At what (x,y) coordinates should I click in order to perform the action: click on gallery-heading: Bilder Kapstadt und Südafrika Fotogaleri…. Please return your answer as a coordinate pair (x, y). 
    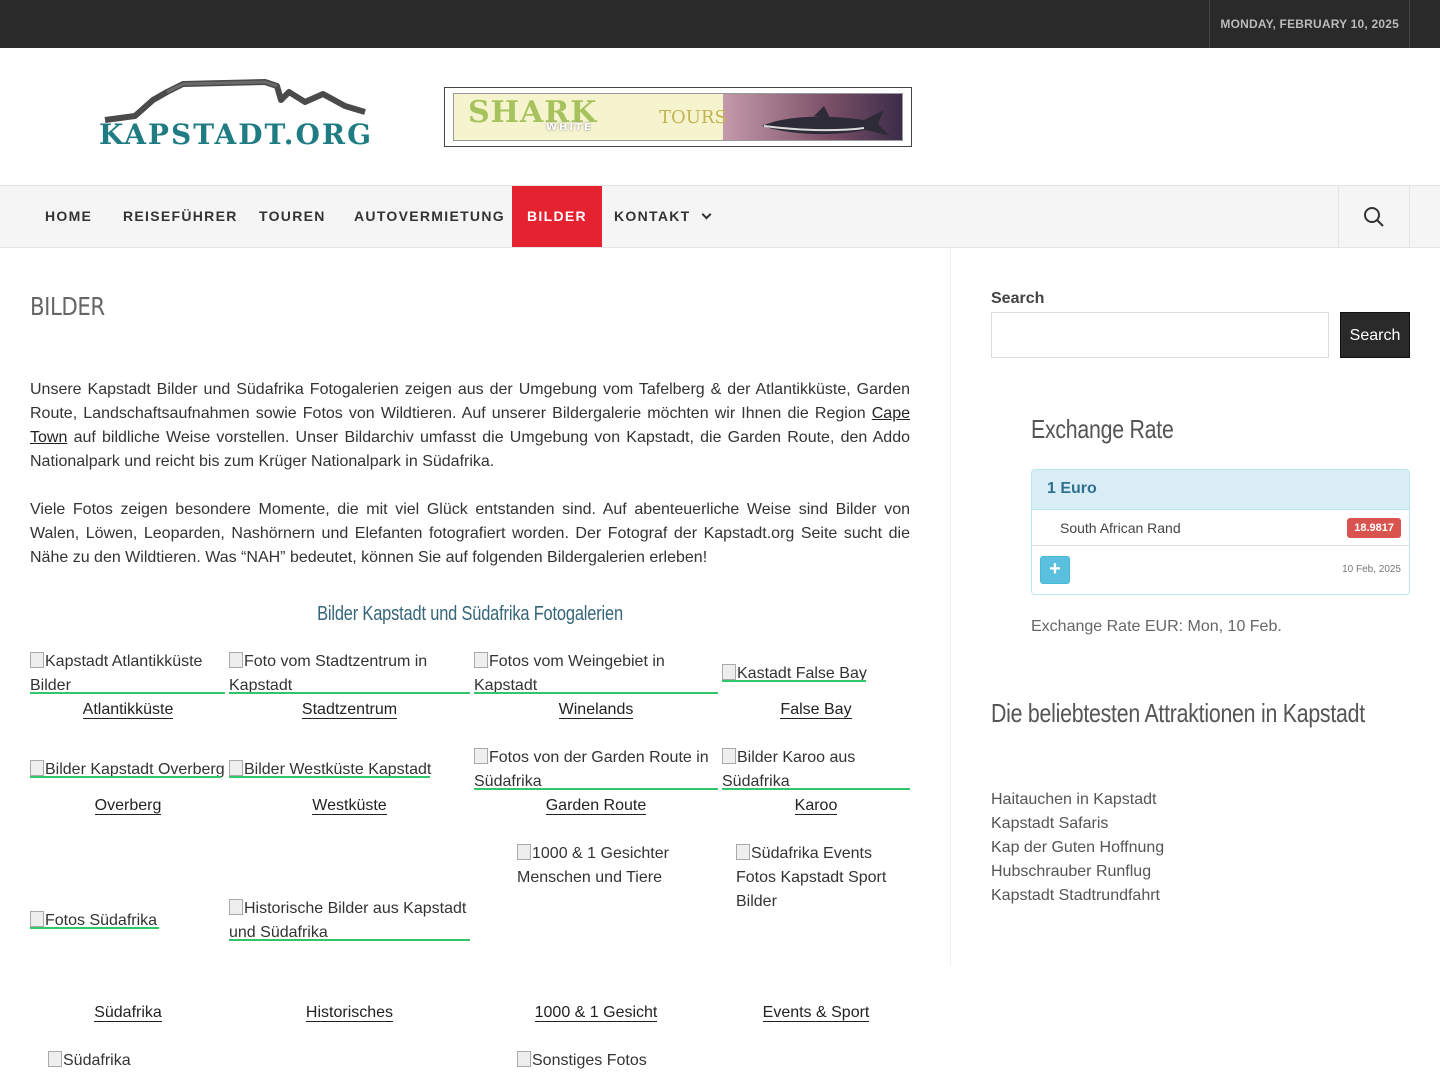
    Looking at the image, I should click on (470, 614).